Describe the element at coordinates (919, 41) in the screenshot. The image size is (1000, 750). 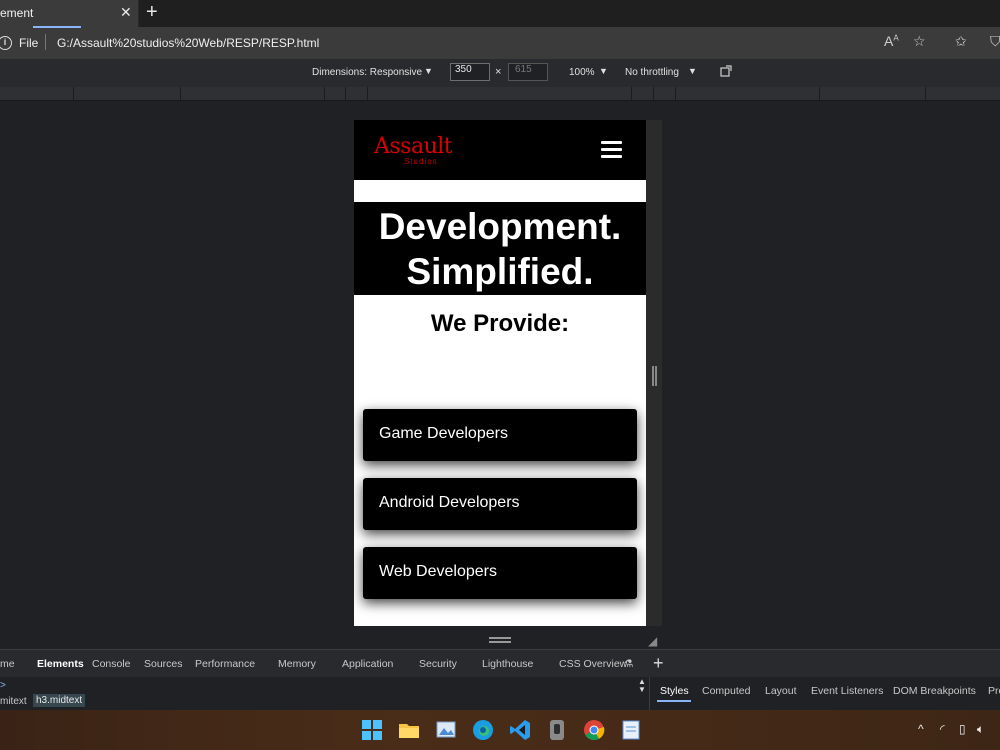
I see `add-favorite-icon: ☆` at that location.